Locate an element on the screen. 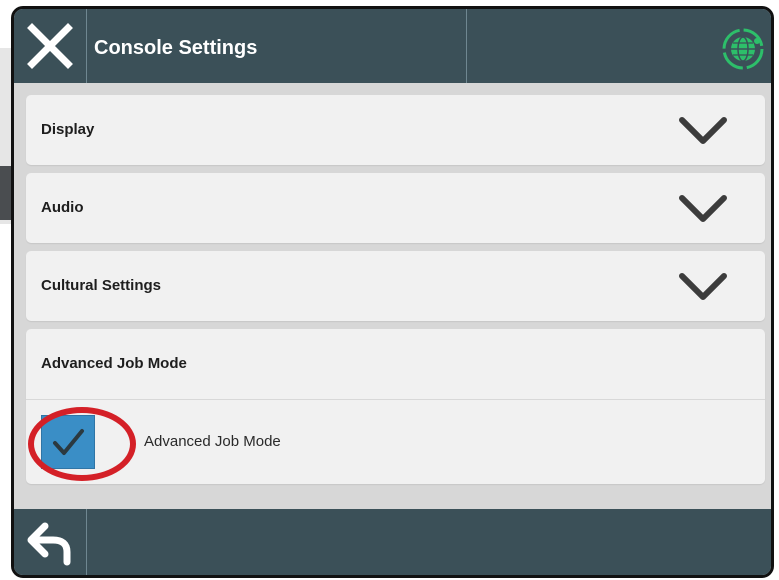  globe-button is located at coordinates (743, 49).